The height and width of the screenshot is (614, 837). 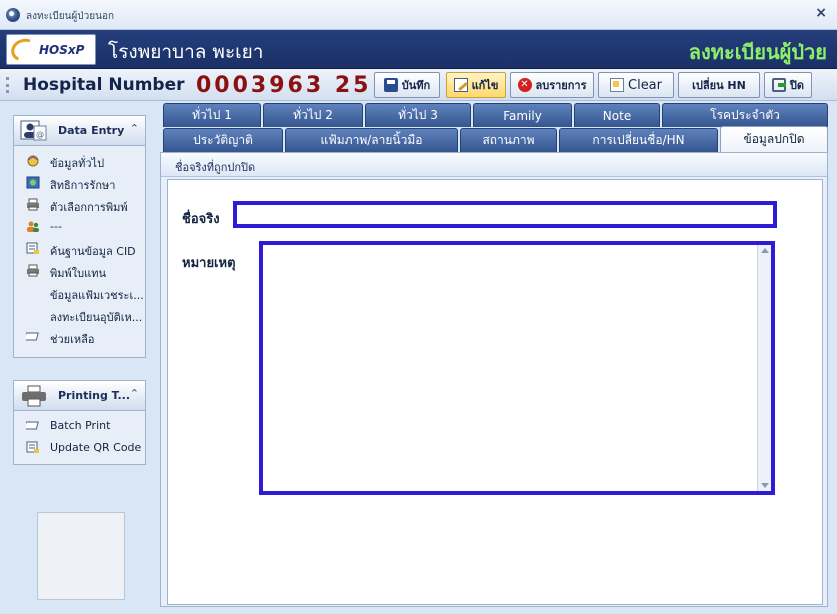 I want to click on real-name-input, so click(x=505, y=214).